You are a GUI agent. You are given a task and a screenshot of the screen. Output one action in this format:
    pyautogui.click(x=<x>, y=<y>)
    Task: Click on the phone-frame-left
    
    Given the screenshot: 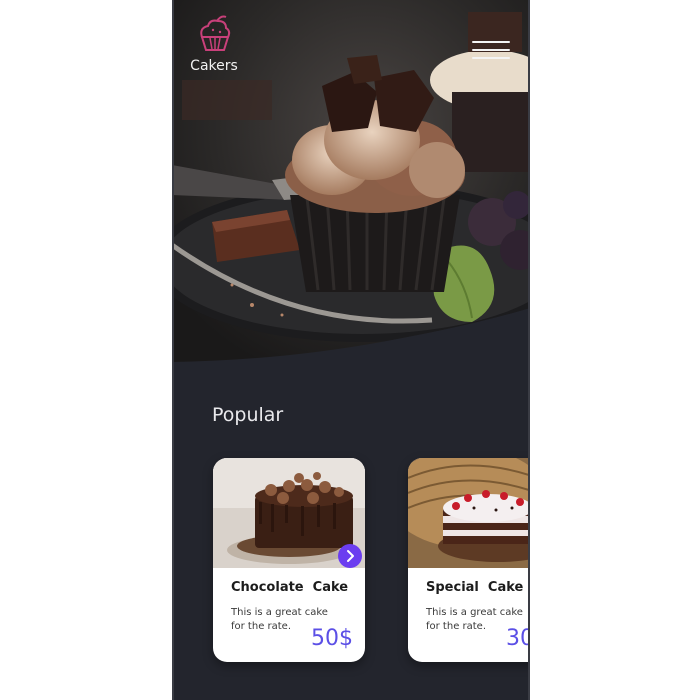 What is the action you would take?
    pyautogui.click(x=173, y=350)
    